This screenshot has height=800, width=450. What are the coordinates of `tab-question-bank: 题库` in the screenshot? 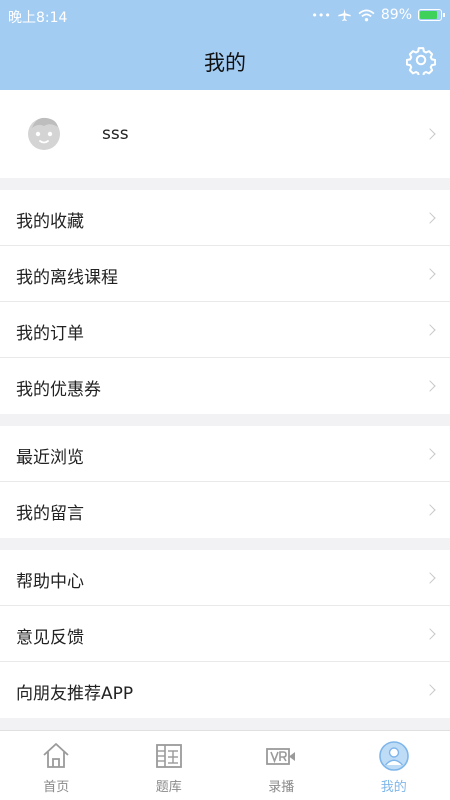 It's located at (169, 765).